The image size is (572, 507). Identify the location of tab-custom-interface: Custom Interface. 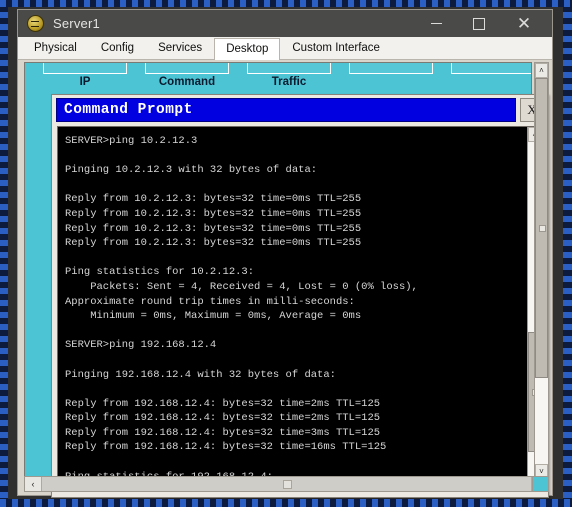
(336, 48).